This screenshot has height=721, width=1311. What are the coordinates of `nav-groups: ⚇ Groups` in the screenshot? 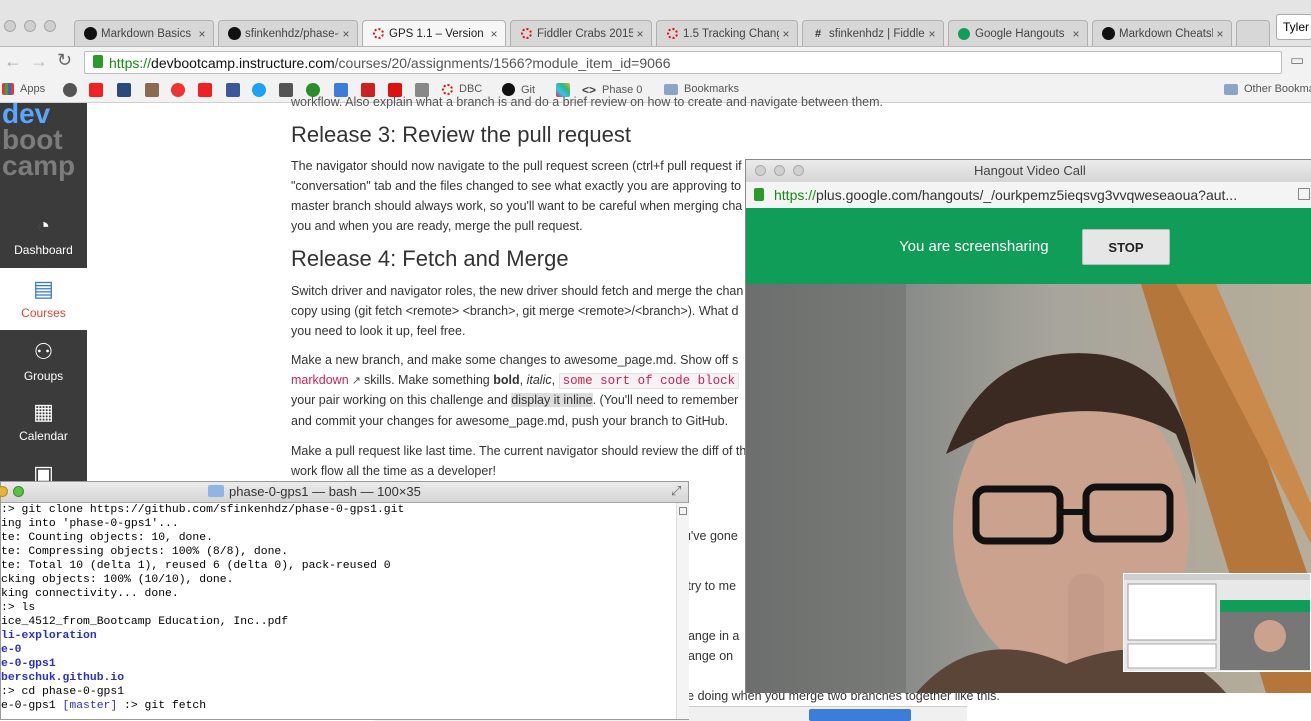 It's located at (43, 361).